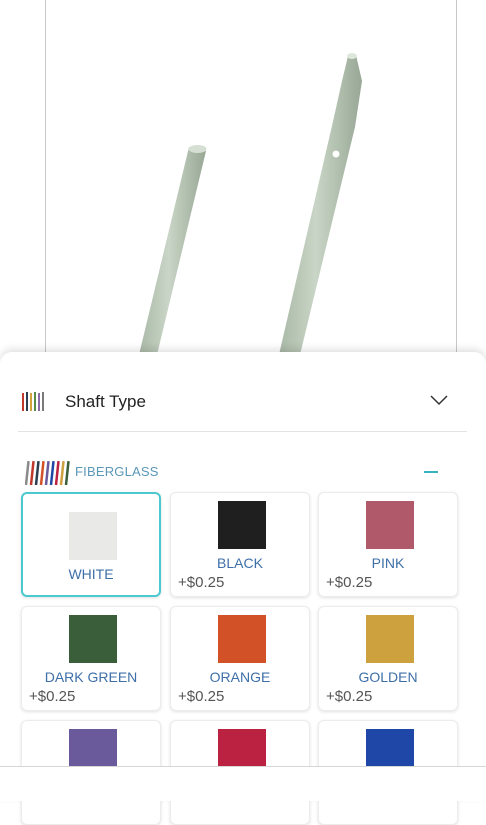  Describe the element at coordinates (91, 574) in the screenshot. I see `option-name: WHITE` at that location.